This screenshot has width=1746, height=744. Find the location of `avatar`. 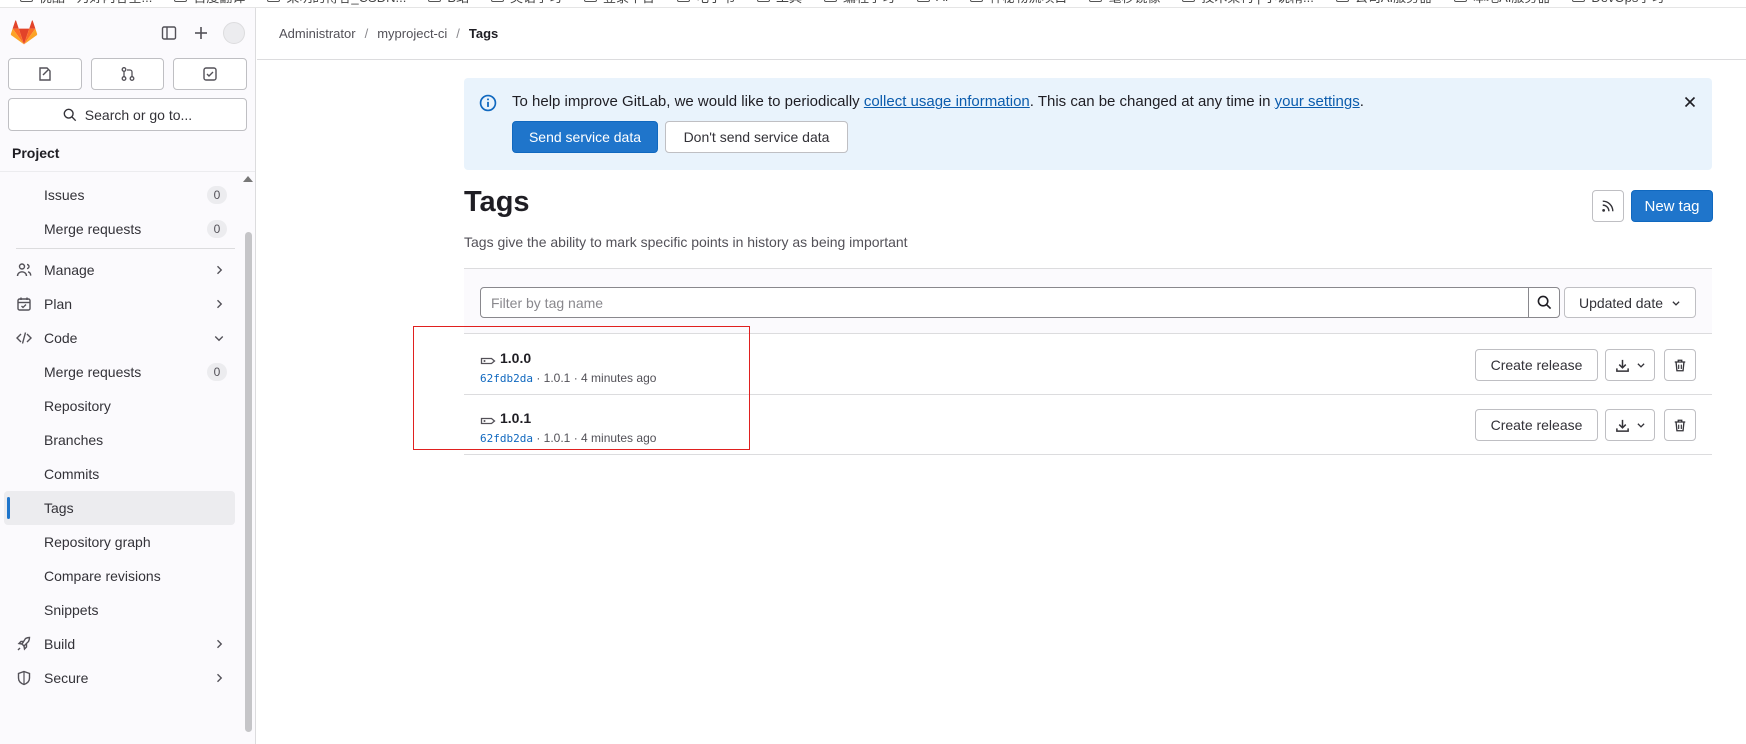

avatar is located at coordinates (234, 33).